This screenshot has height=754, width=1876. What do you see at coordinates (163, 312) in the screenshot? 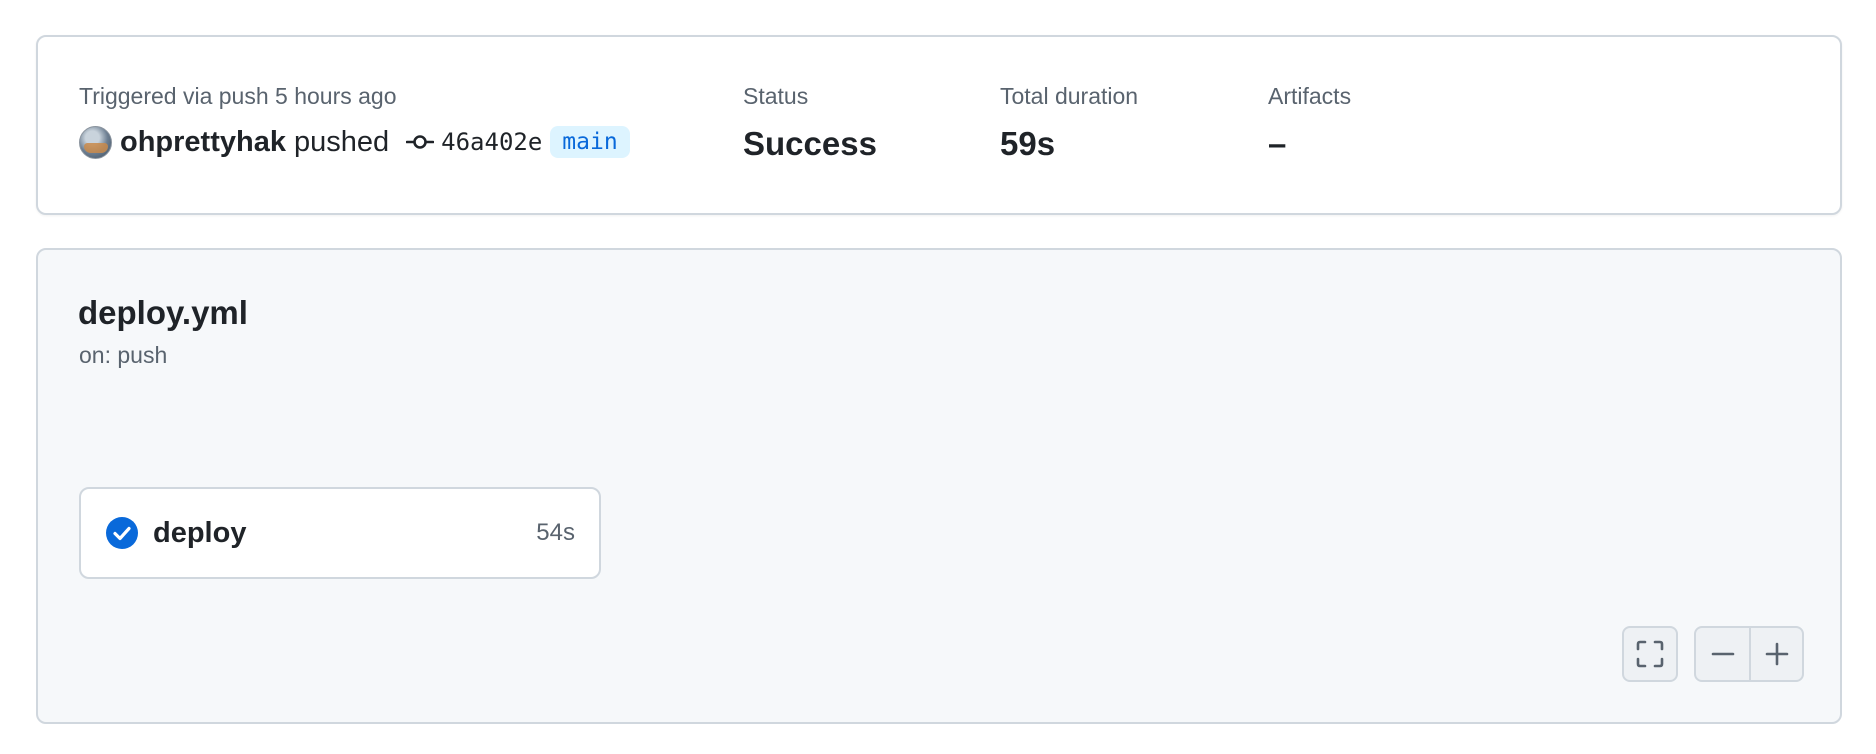
I see `workflow-file-title: deploy.yml` at bounding box center [163, 312].